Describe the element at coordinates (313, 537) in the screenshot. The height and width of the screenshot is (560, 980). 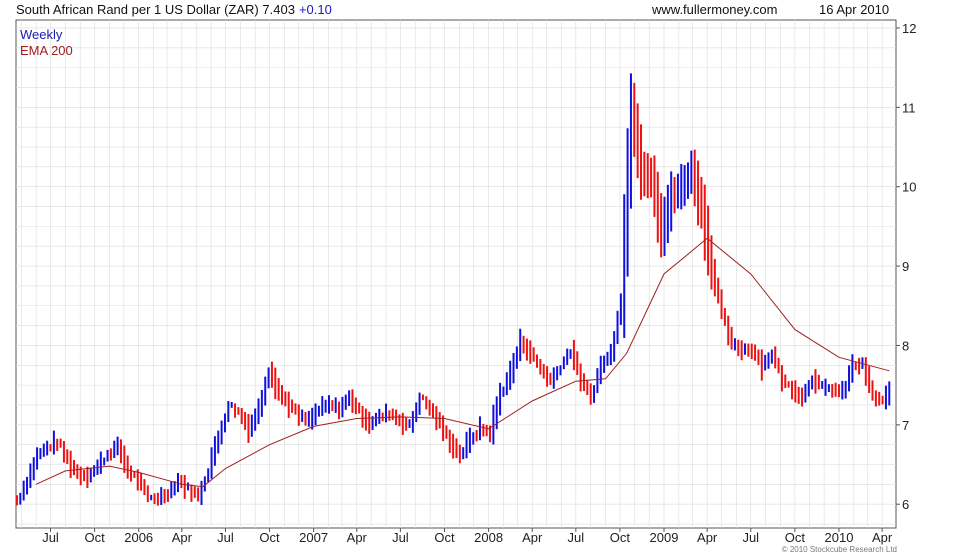
I see `x-tick-label: 2007` at that location.